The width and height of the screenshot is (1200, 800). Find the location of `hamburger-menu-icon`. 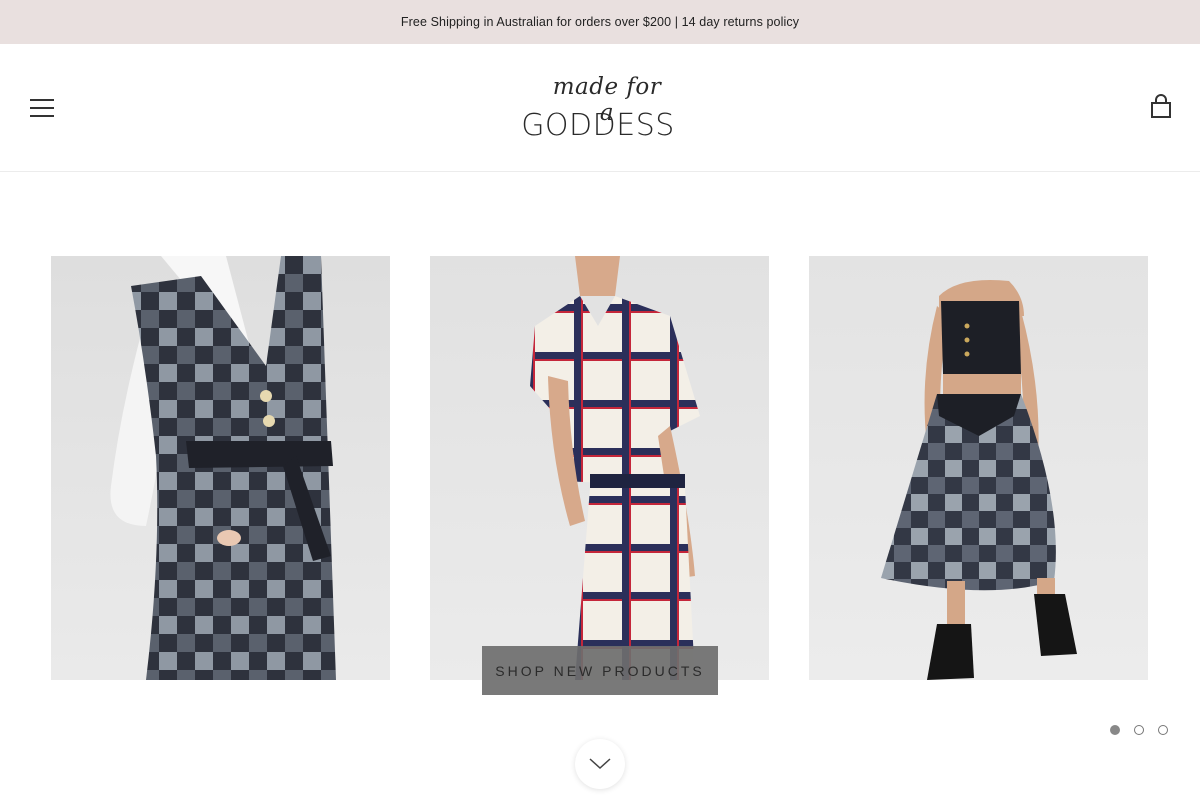

hamburger-menu-icon is located at coordinates (42, 108).